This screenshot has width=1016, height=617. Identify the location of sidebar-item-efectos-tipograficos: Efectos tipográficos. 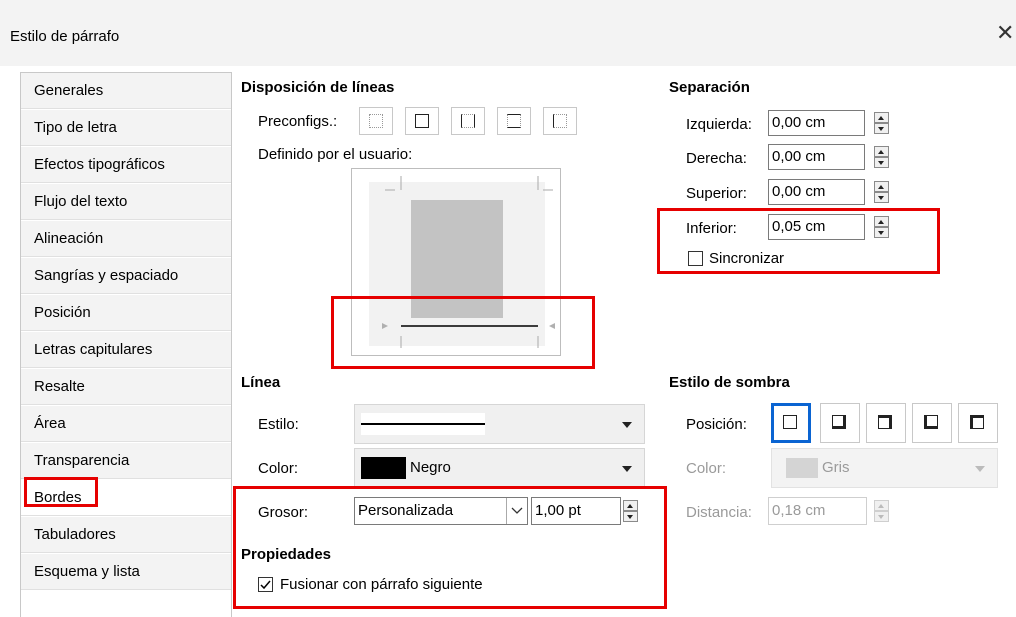
(126, 165).